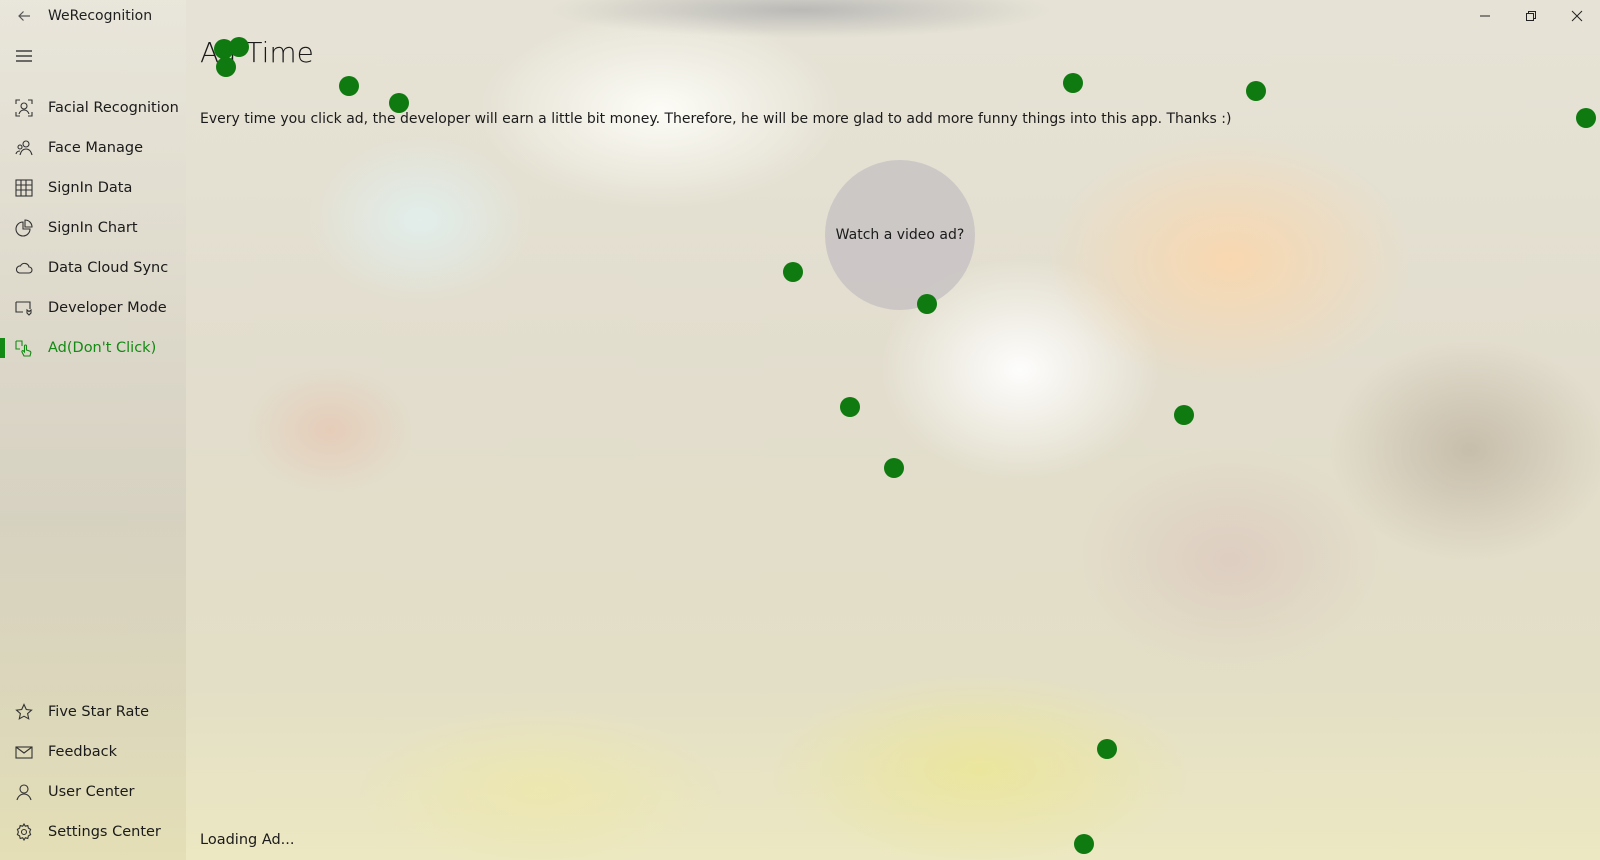 This screenshot has width=1600, height=860. I want to click on back-button, so click(24, 16).